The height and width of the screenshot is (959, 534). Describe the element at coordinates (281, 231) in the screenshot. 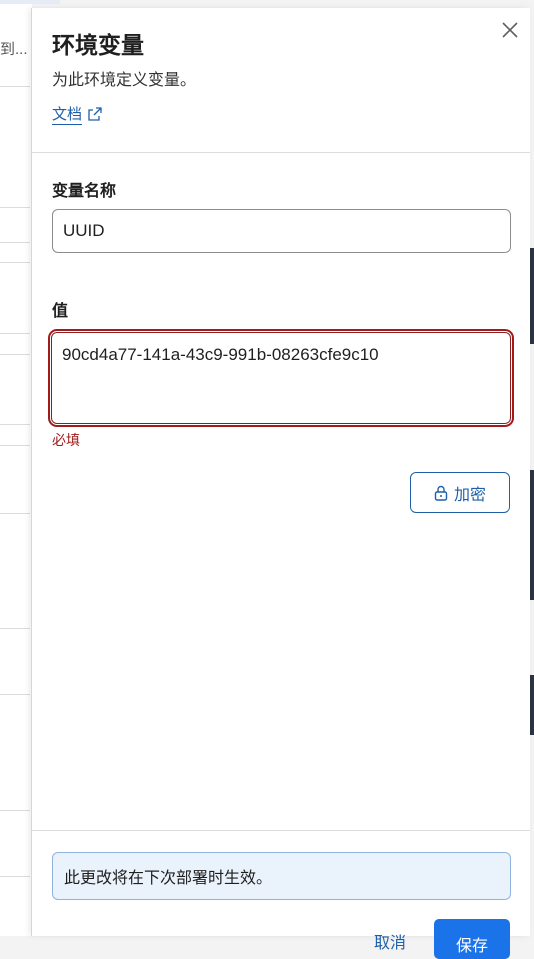

I see `variable-name-input: UUID` at that location.